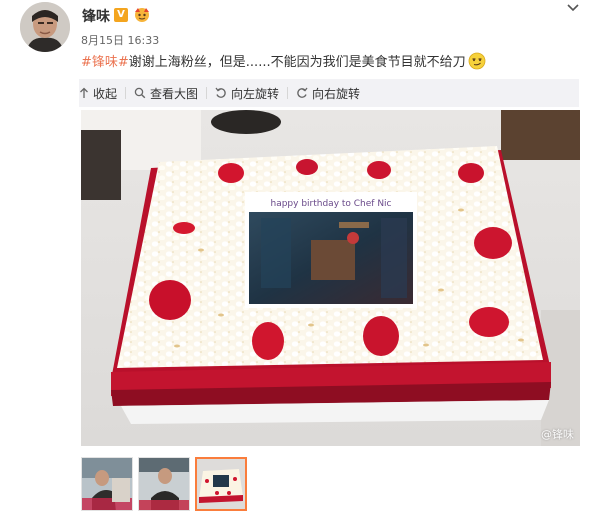 The height and width of the screenshot is (521, 599). Describe the element at coordinates (573, 8) in the screenshot. I see `chevron-down-icon` at that location.